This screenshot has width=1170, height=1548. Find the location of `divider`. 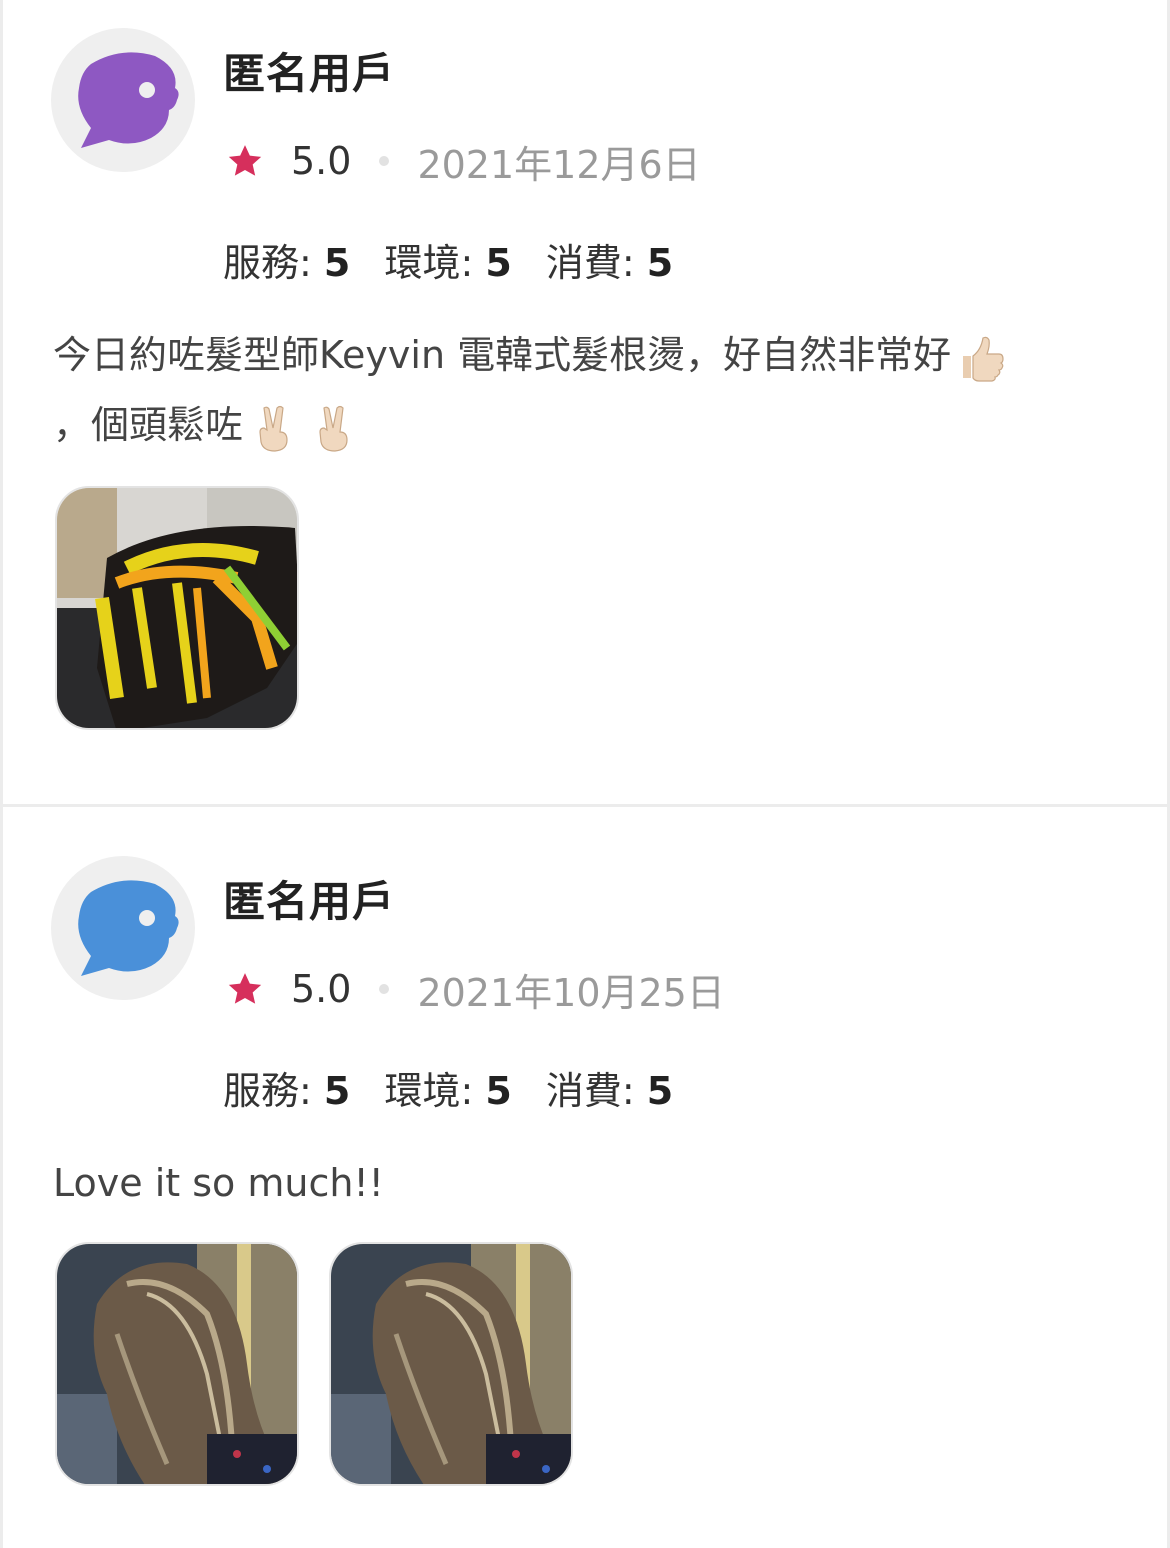

divider is located at coordinates (585, 805).